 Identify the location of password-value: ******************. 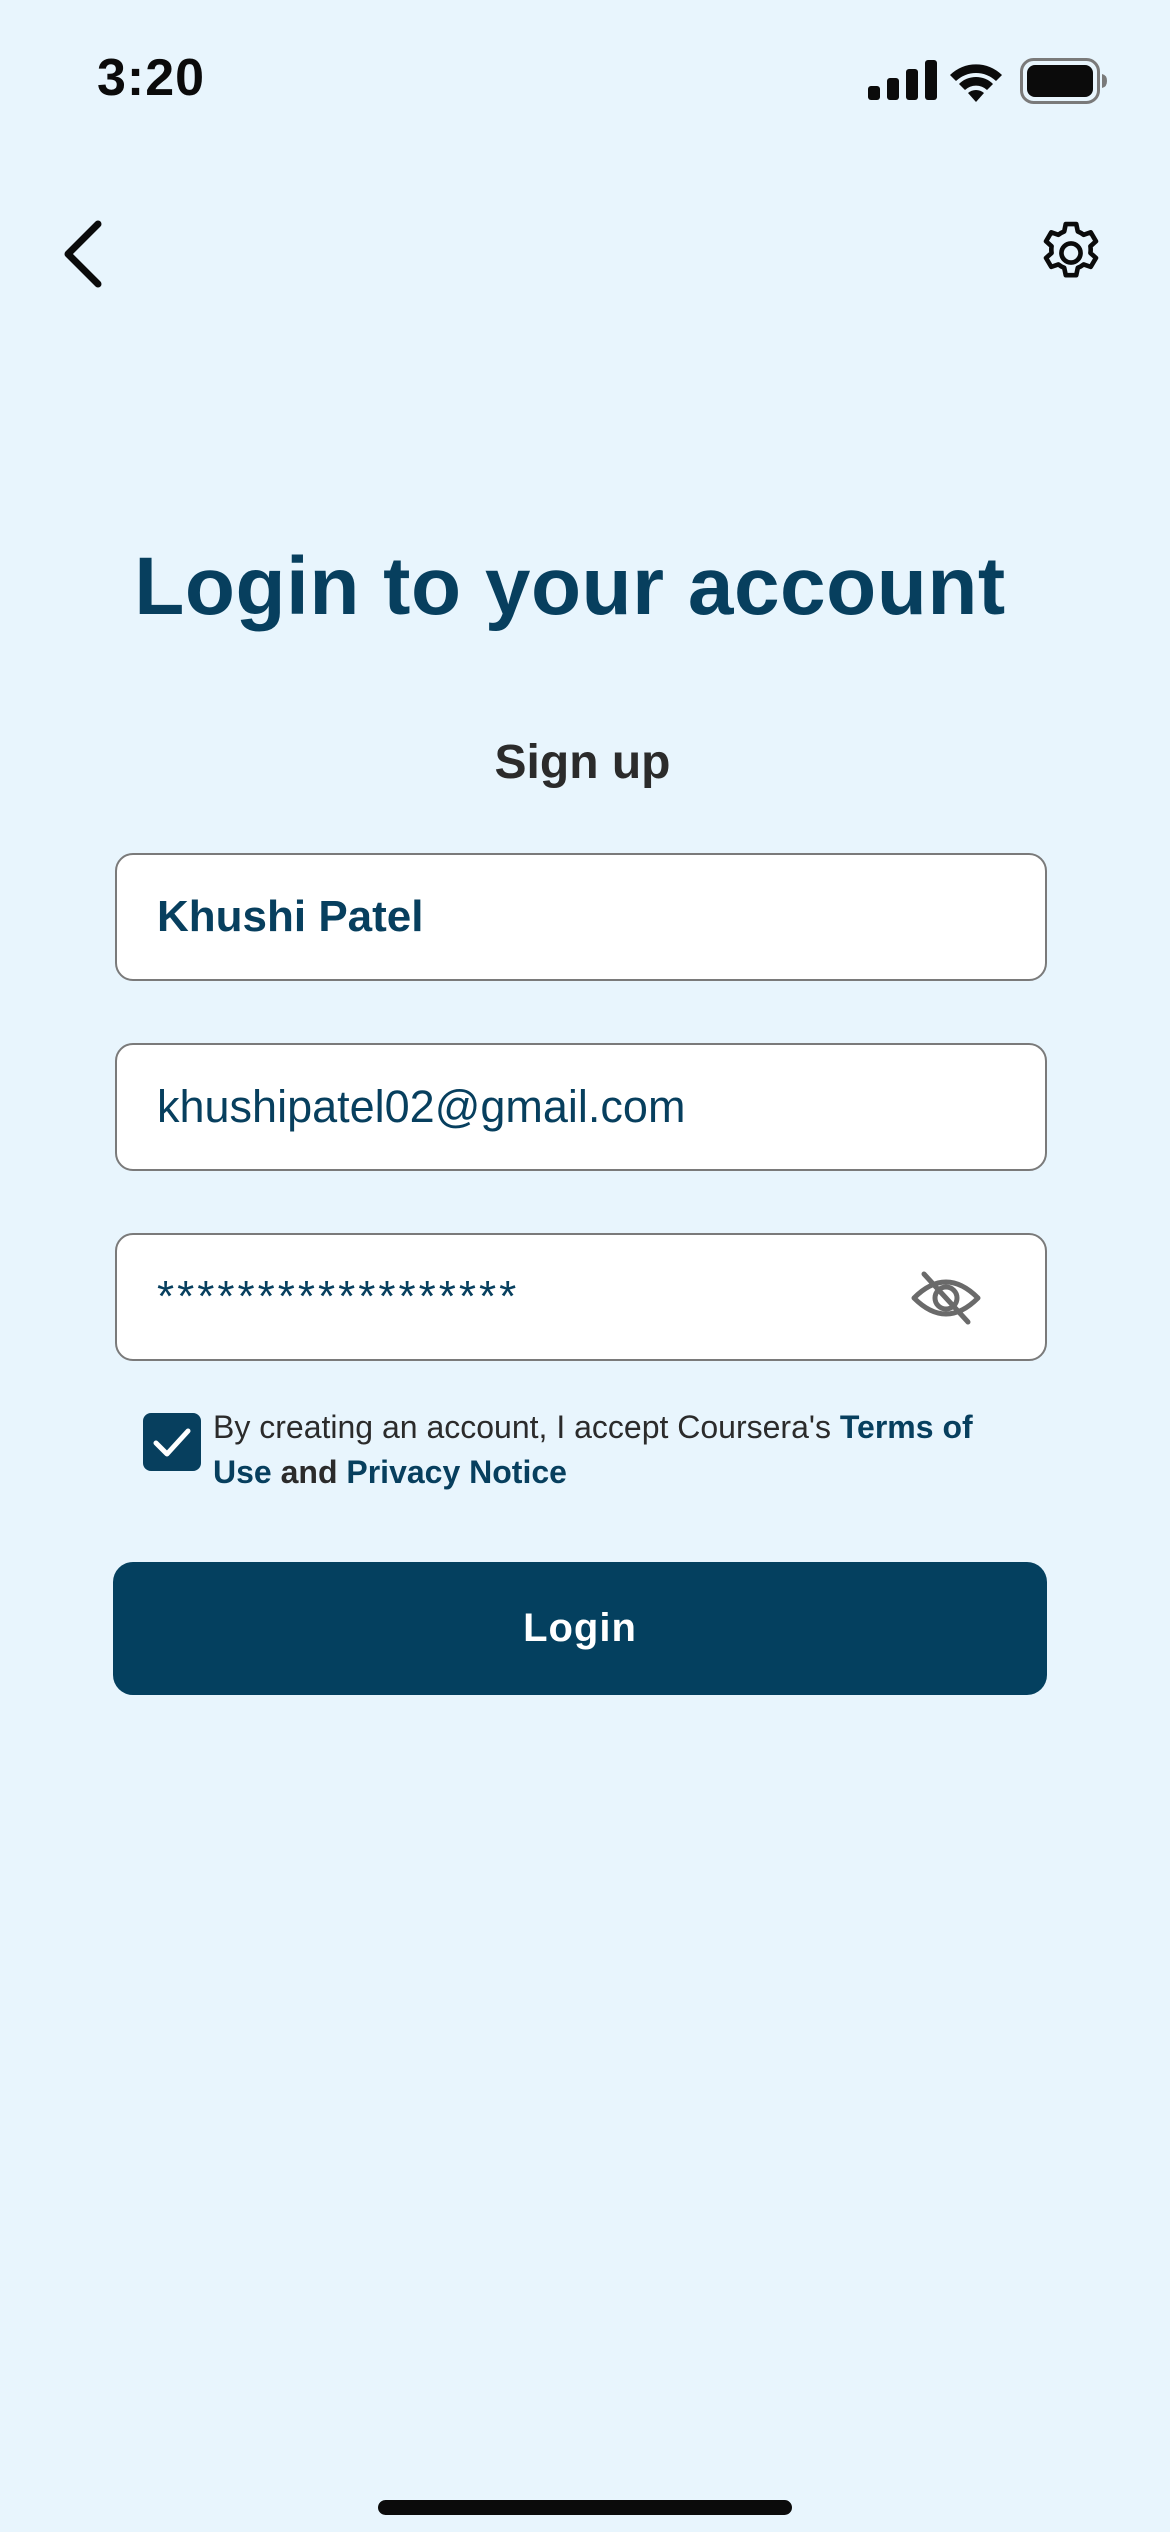
(338, 1296).